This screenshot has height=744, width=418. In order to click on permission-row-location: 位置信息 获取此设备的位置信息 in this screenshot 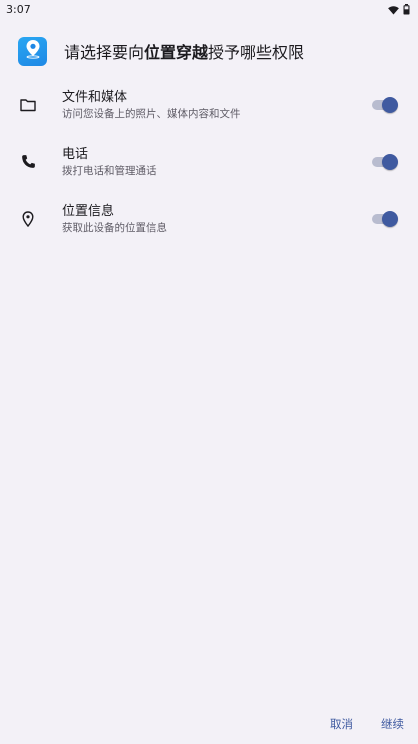, I will do `click(209, 218)`.